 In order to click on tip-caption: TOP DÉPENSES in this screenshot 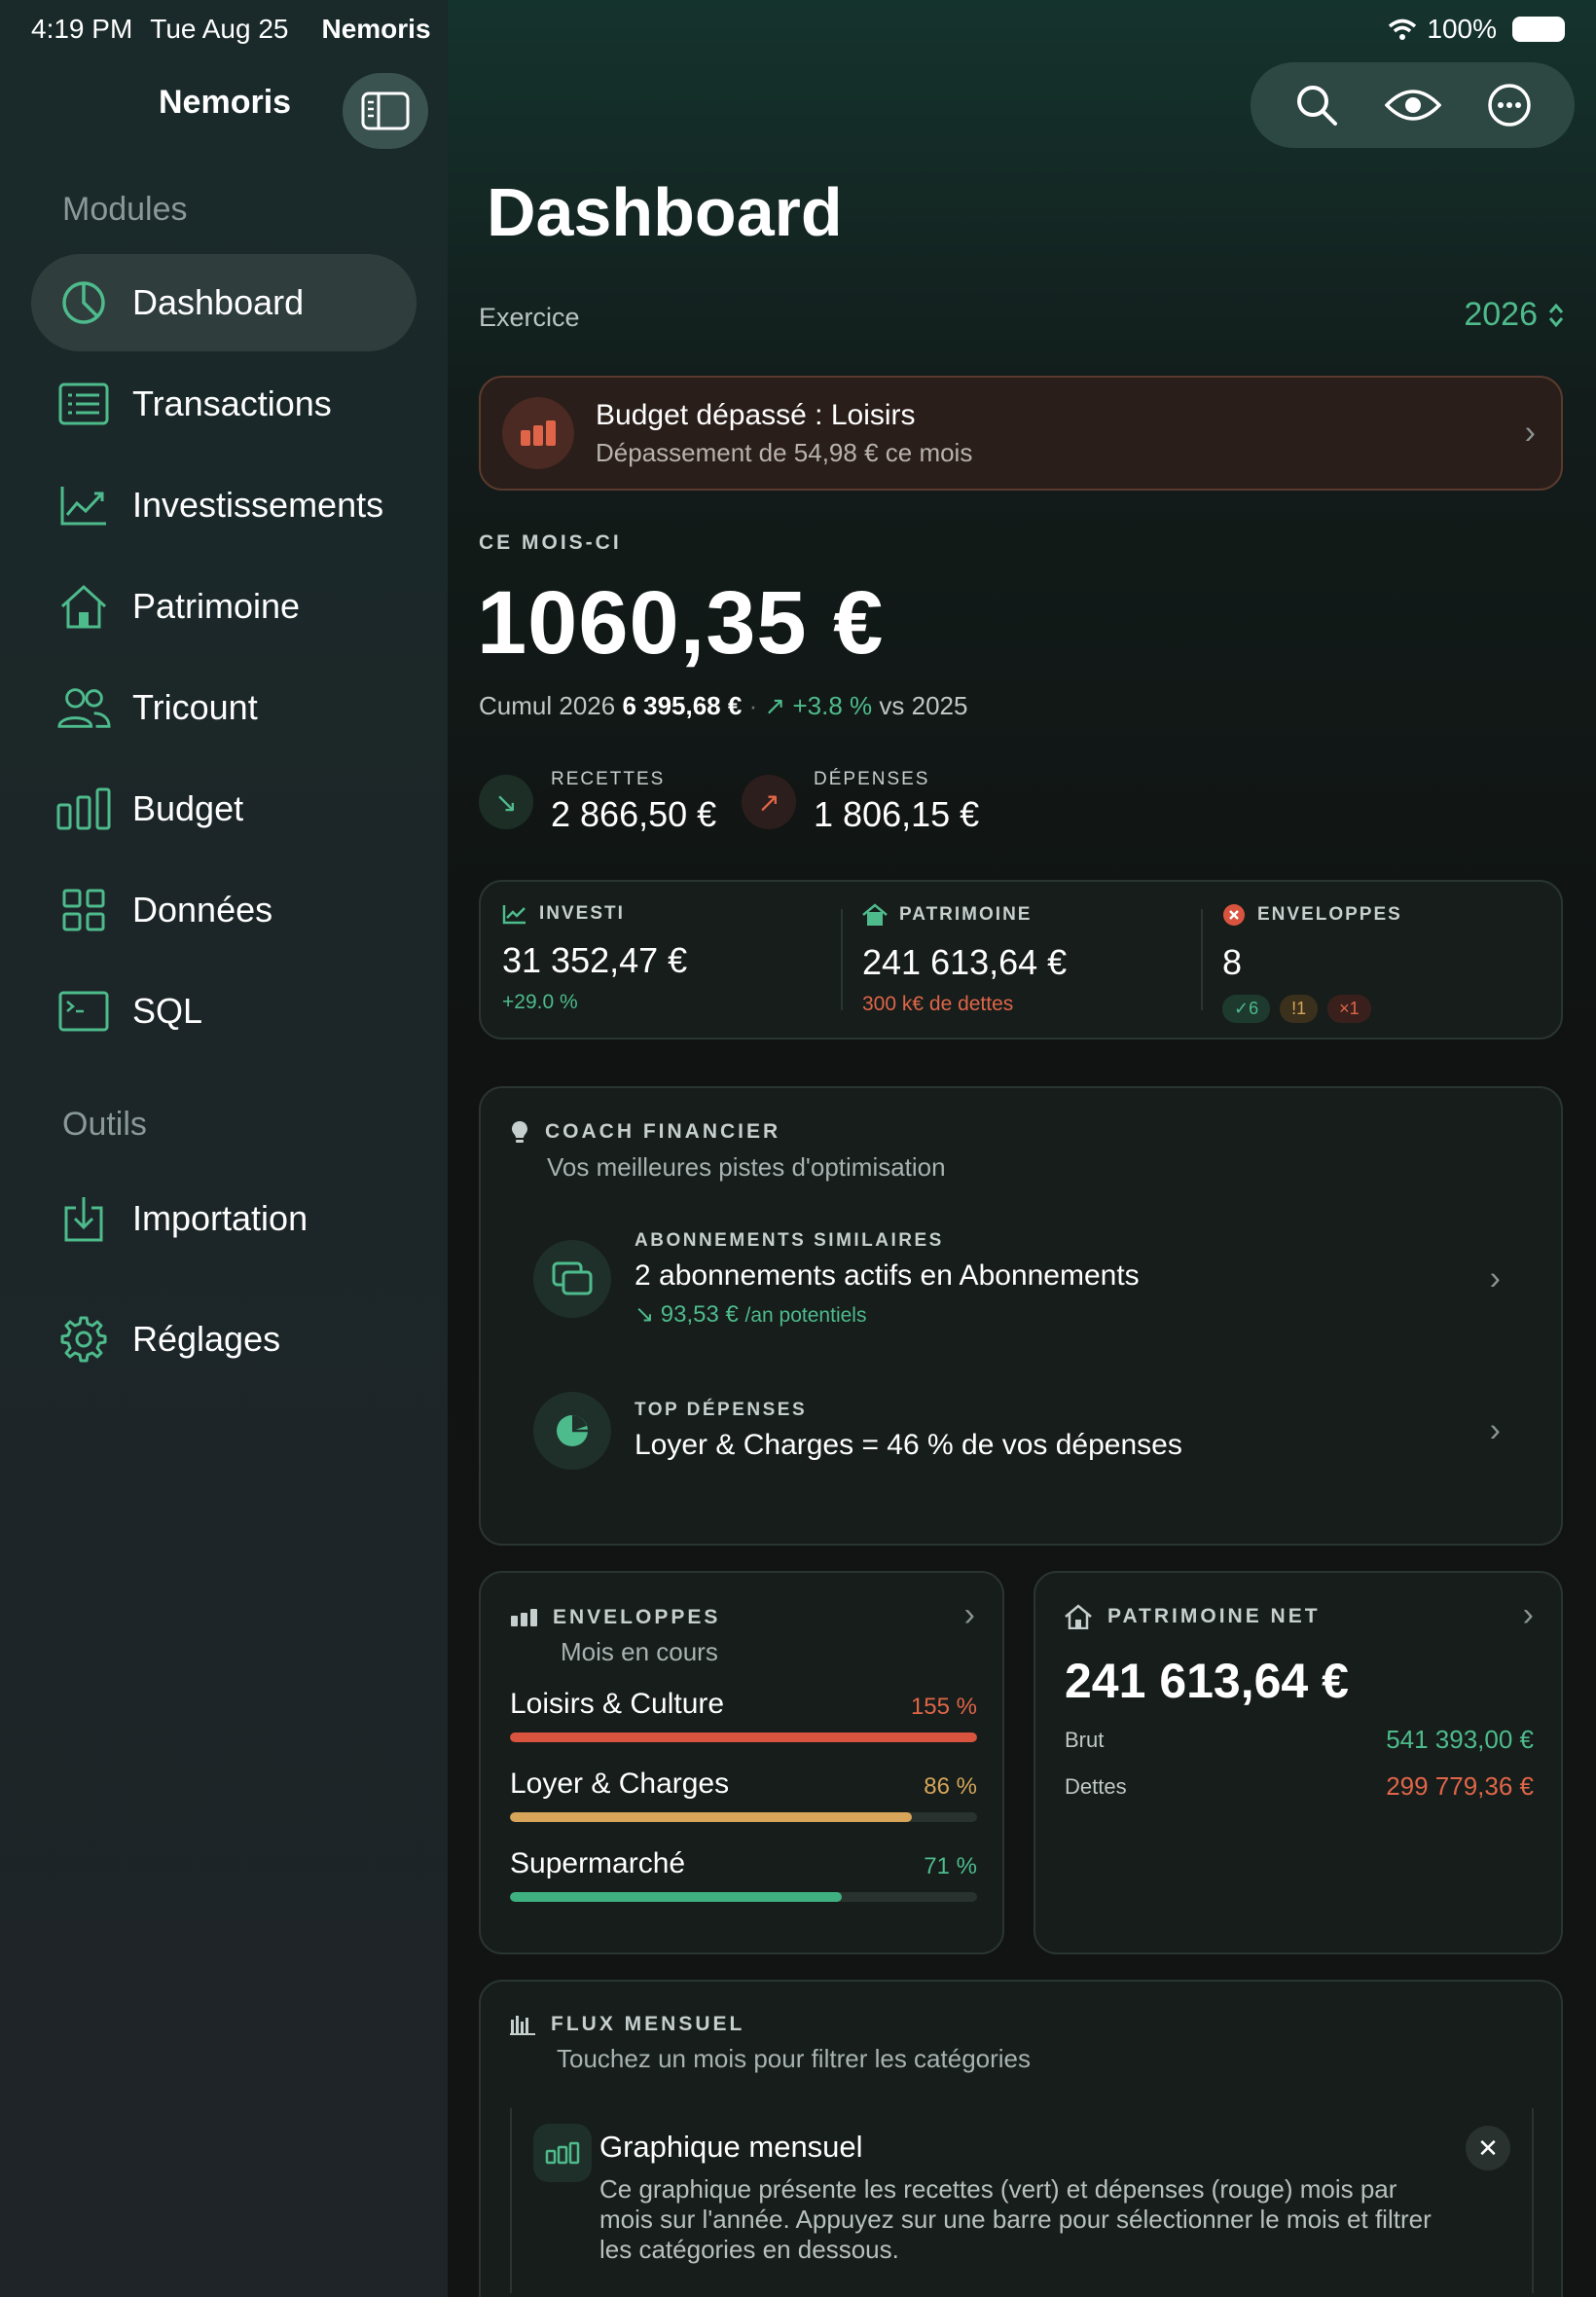, I will do `click(721, 1410)`.